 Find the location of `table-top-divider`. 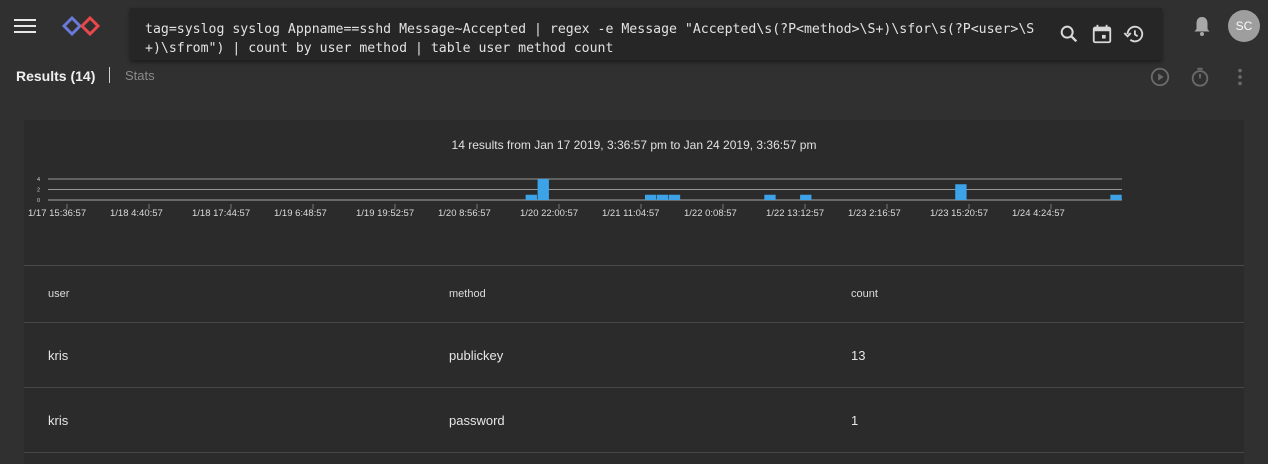

table-top-divider is located at coordinates (634, 265).